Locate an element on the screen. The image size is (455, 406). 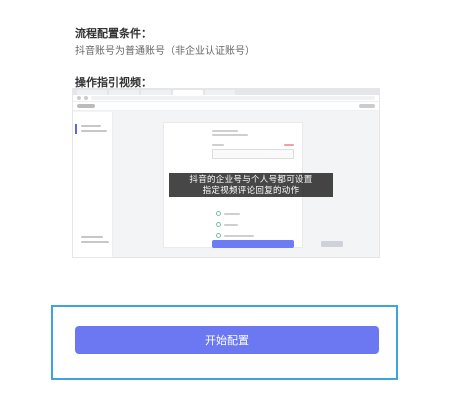
browser-tab-active is located at coordinates (188, 92).